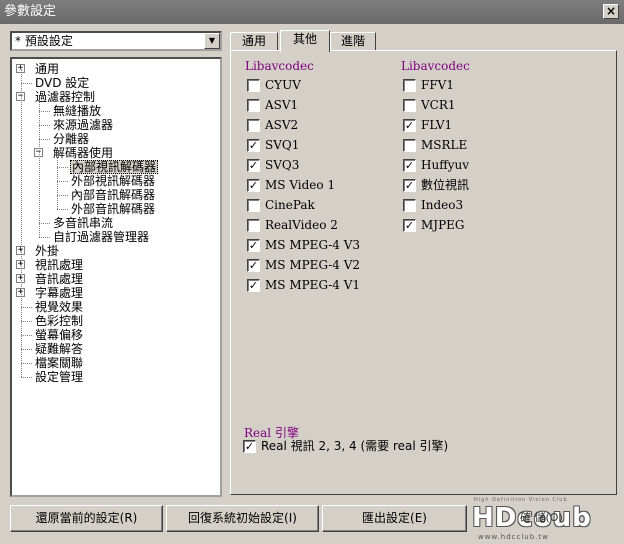  Describe the element at coordinates (116, 41) in the screenshot. I see `preset-dropdown: * 預設設定 ▼` at that location.